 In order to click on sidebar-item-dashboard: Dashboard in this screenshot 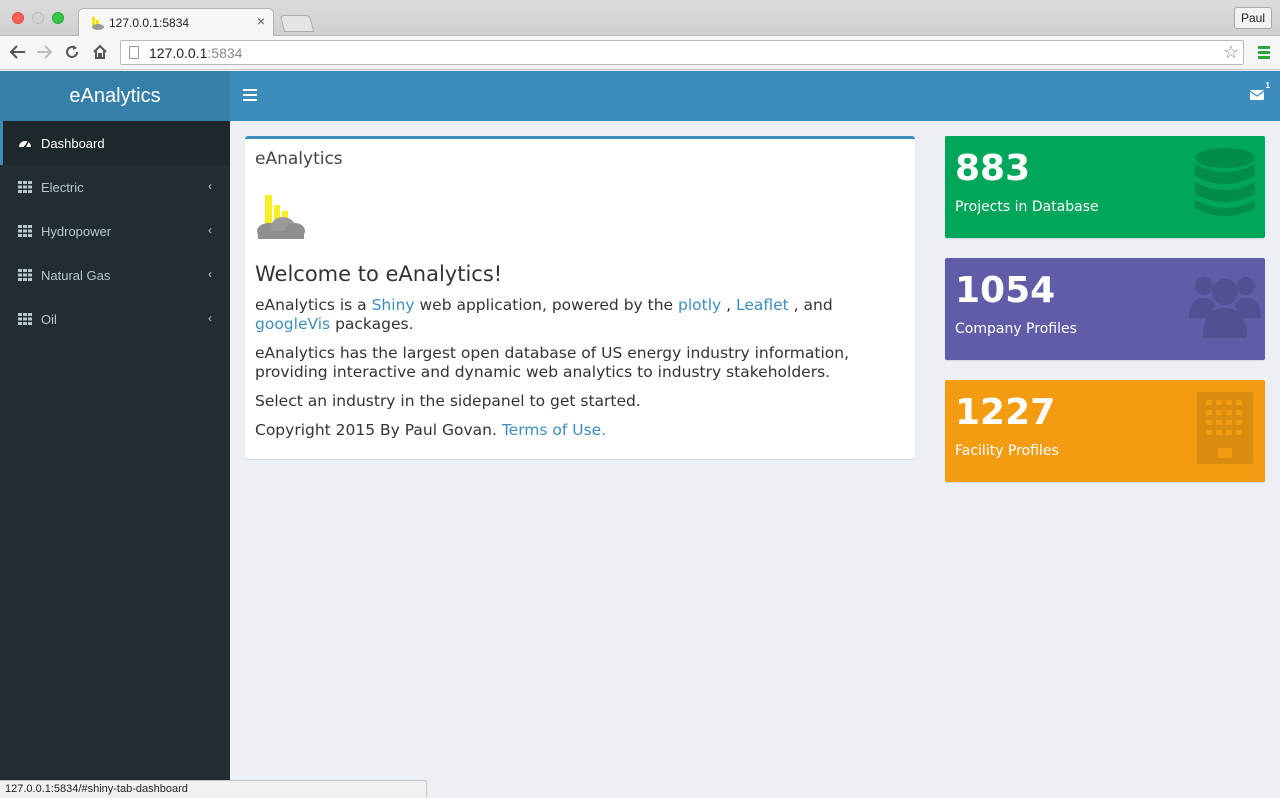, I will do `click(115, 143)`.